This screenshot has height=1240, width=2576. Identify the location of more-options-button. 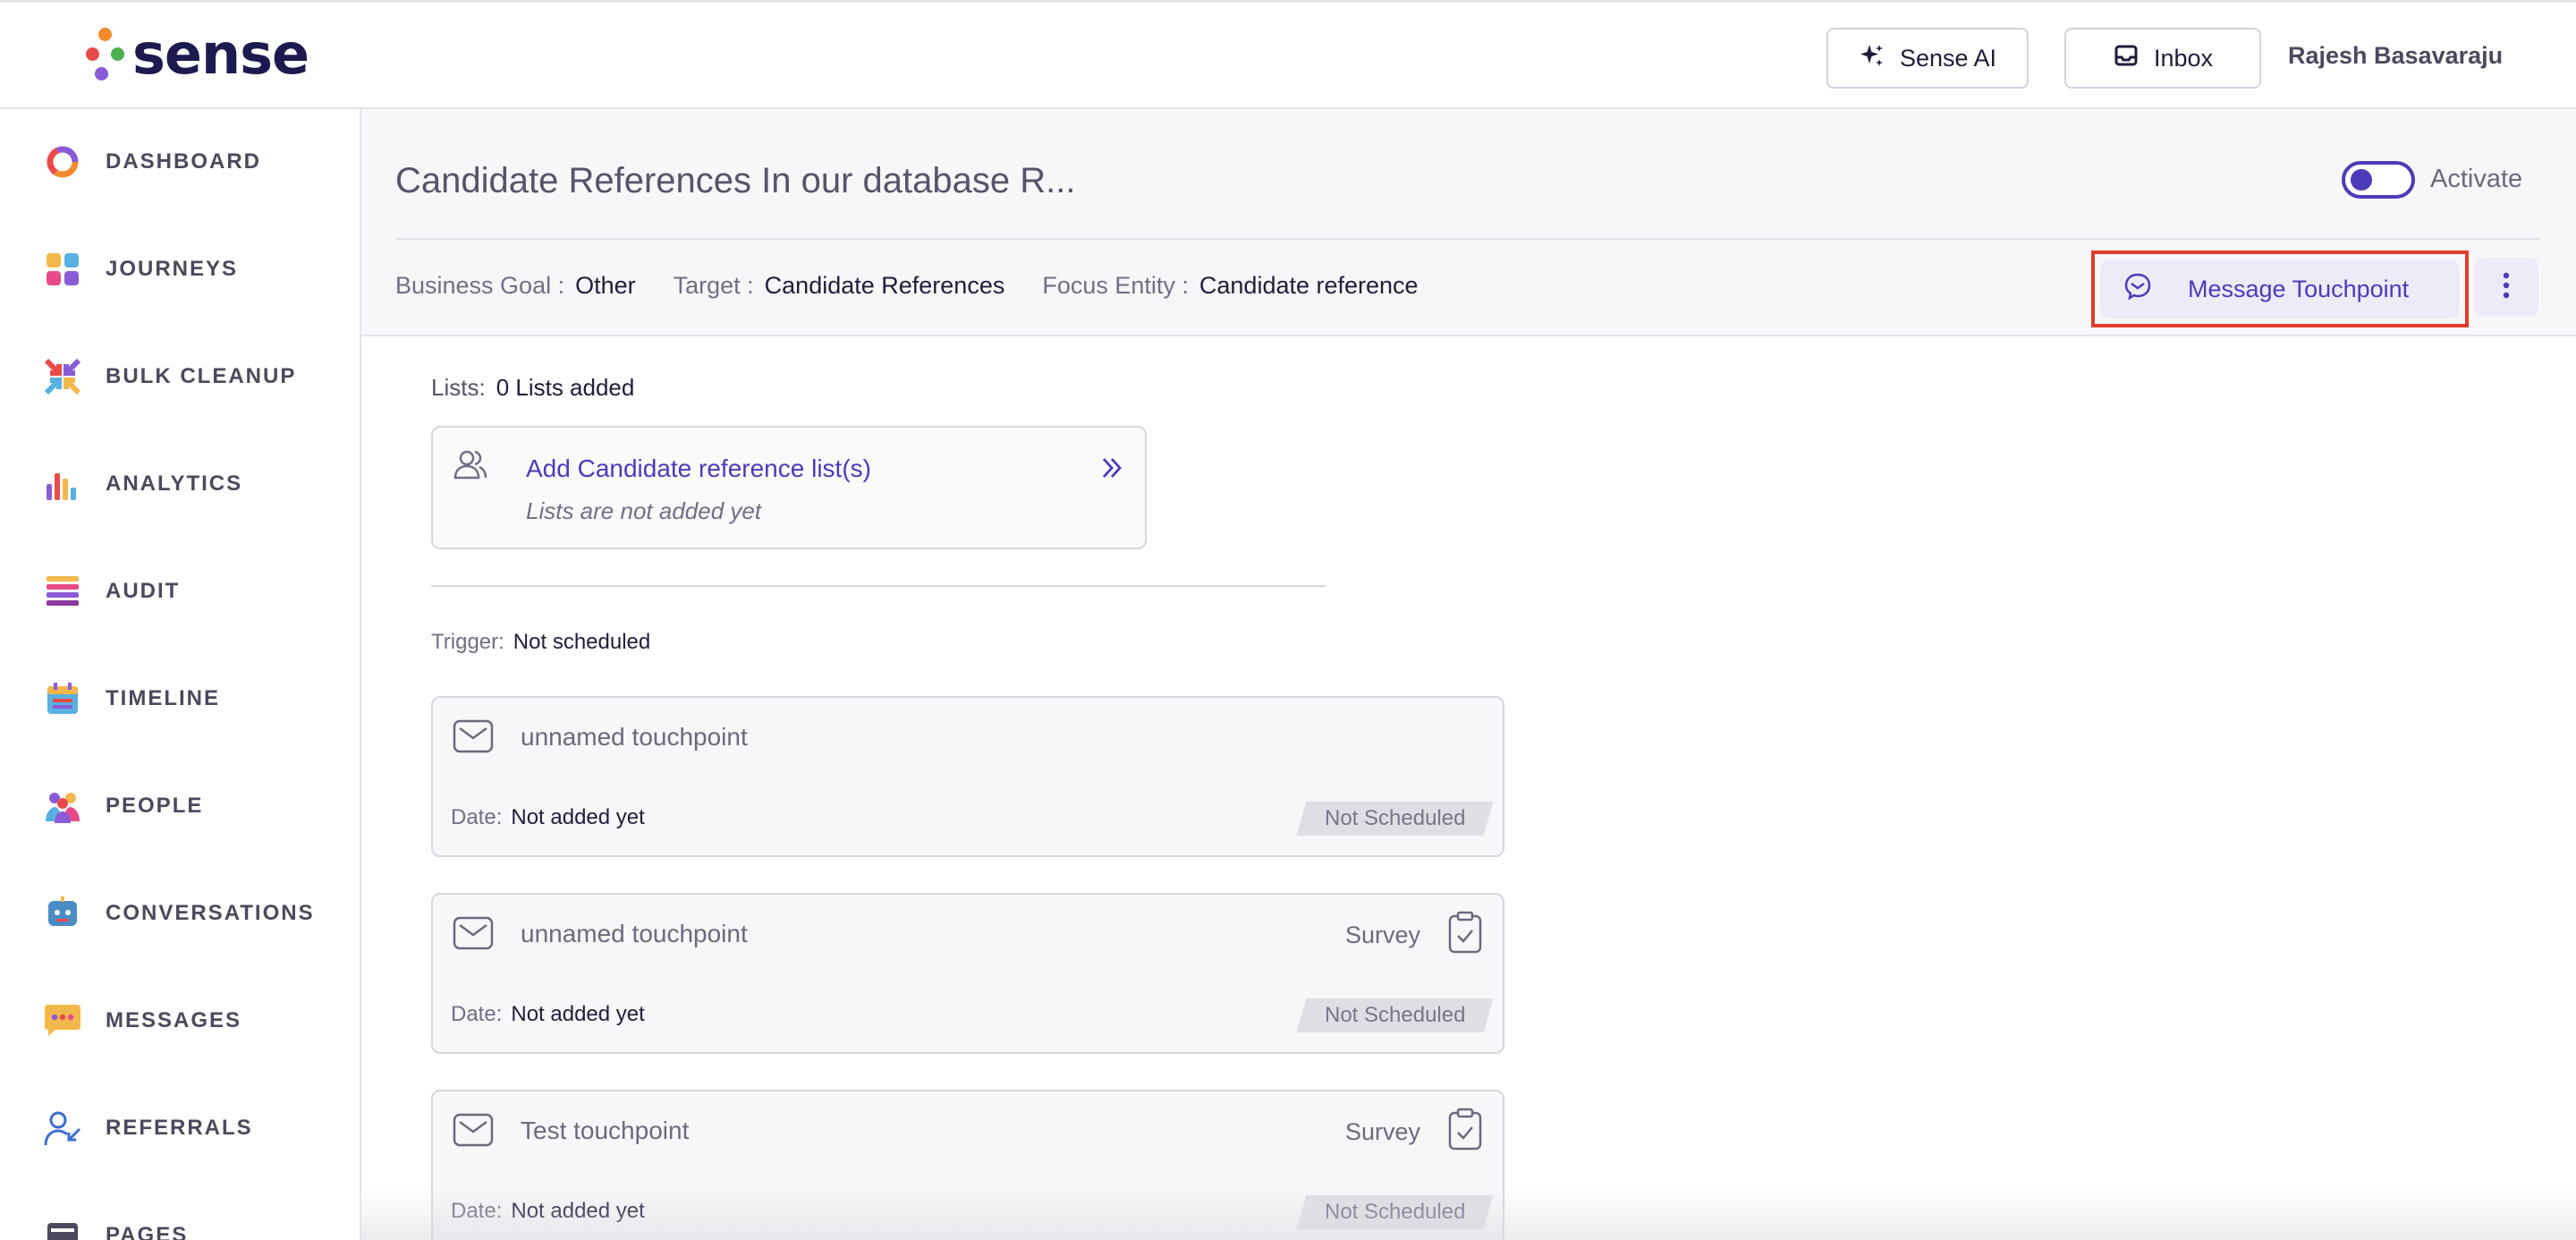
(2506, 287).